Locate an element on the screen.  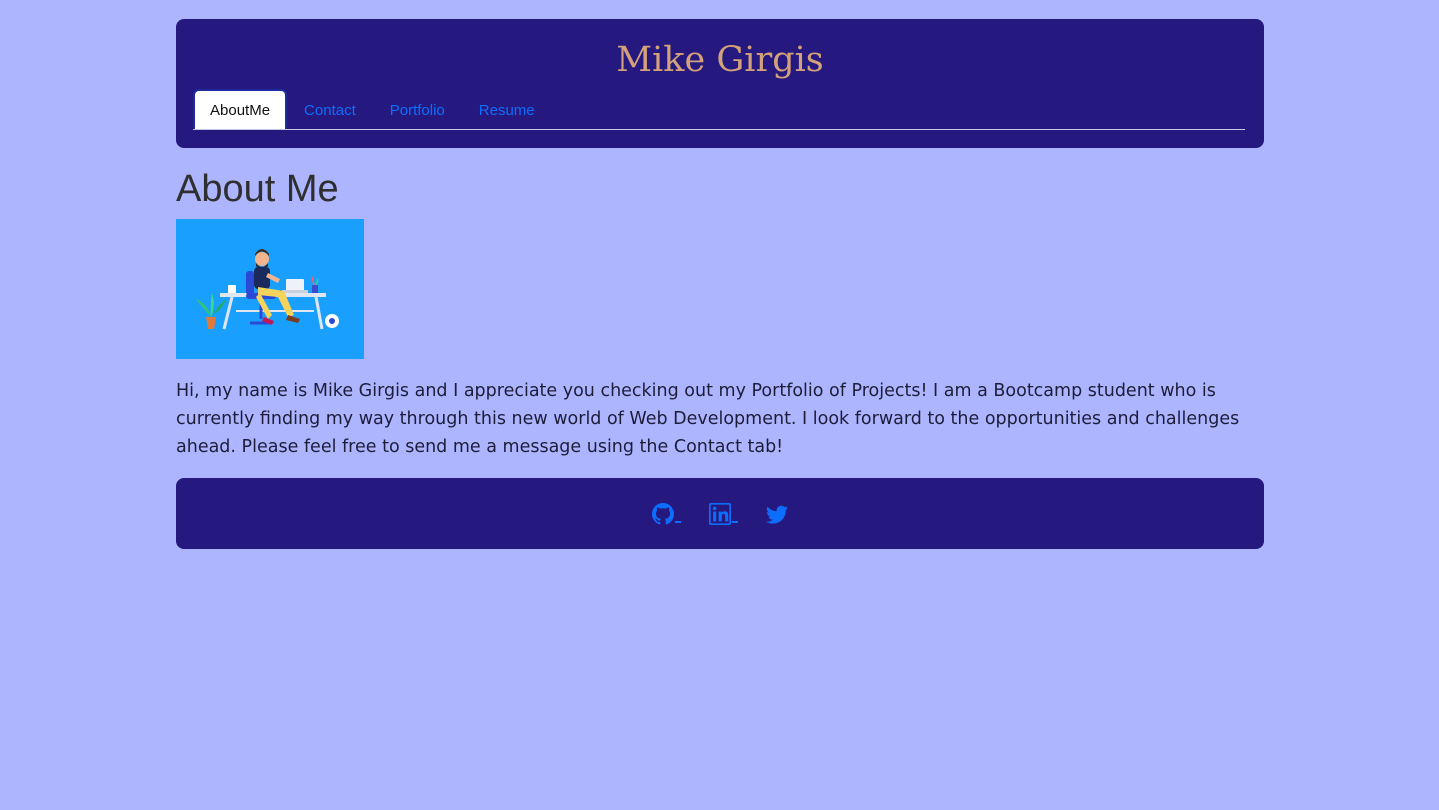
tab-contact: Contact is located at coordinates (330, 110).